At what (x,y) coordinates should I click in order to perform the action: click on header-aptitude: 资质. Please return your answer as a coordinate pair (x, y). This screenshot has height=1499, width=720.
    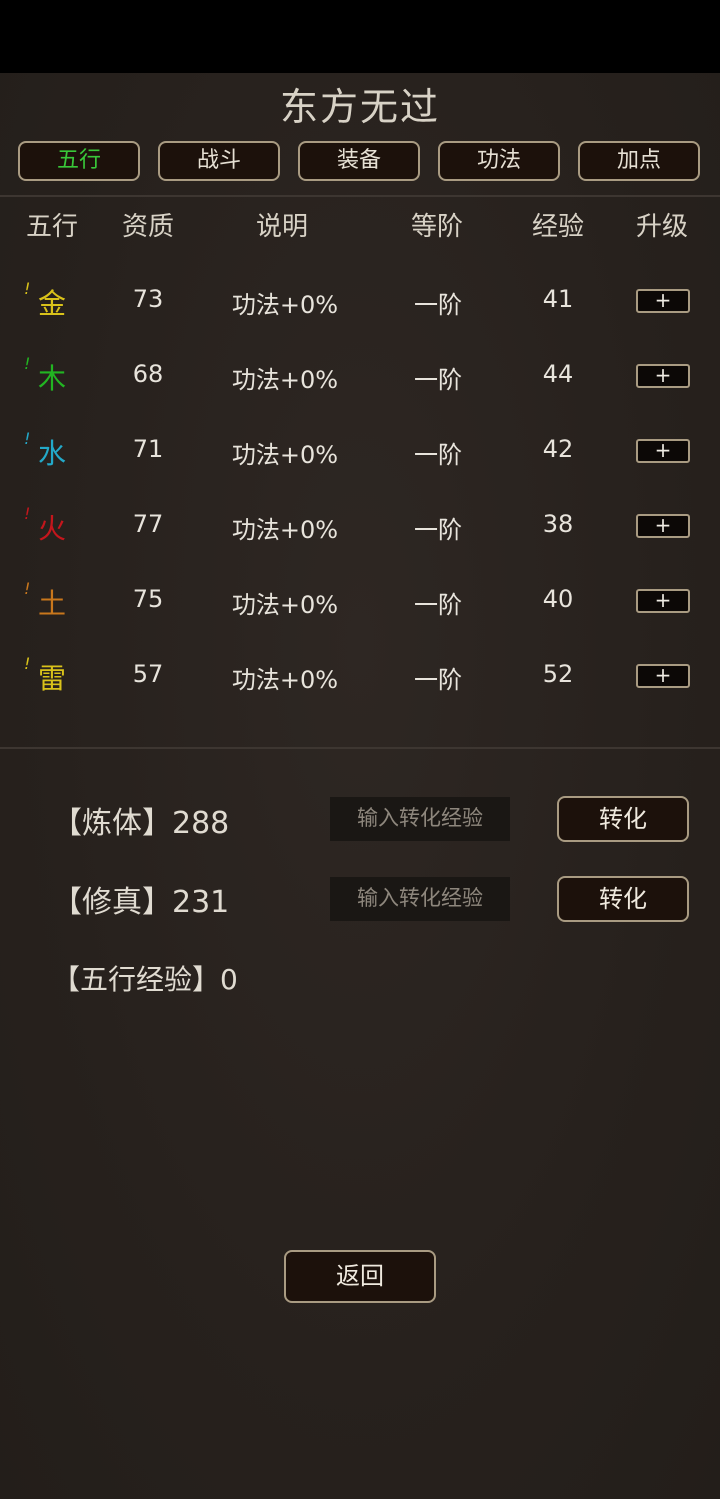
    Looking at the image, I should click on (147, 227).